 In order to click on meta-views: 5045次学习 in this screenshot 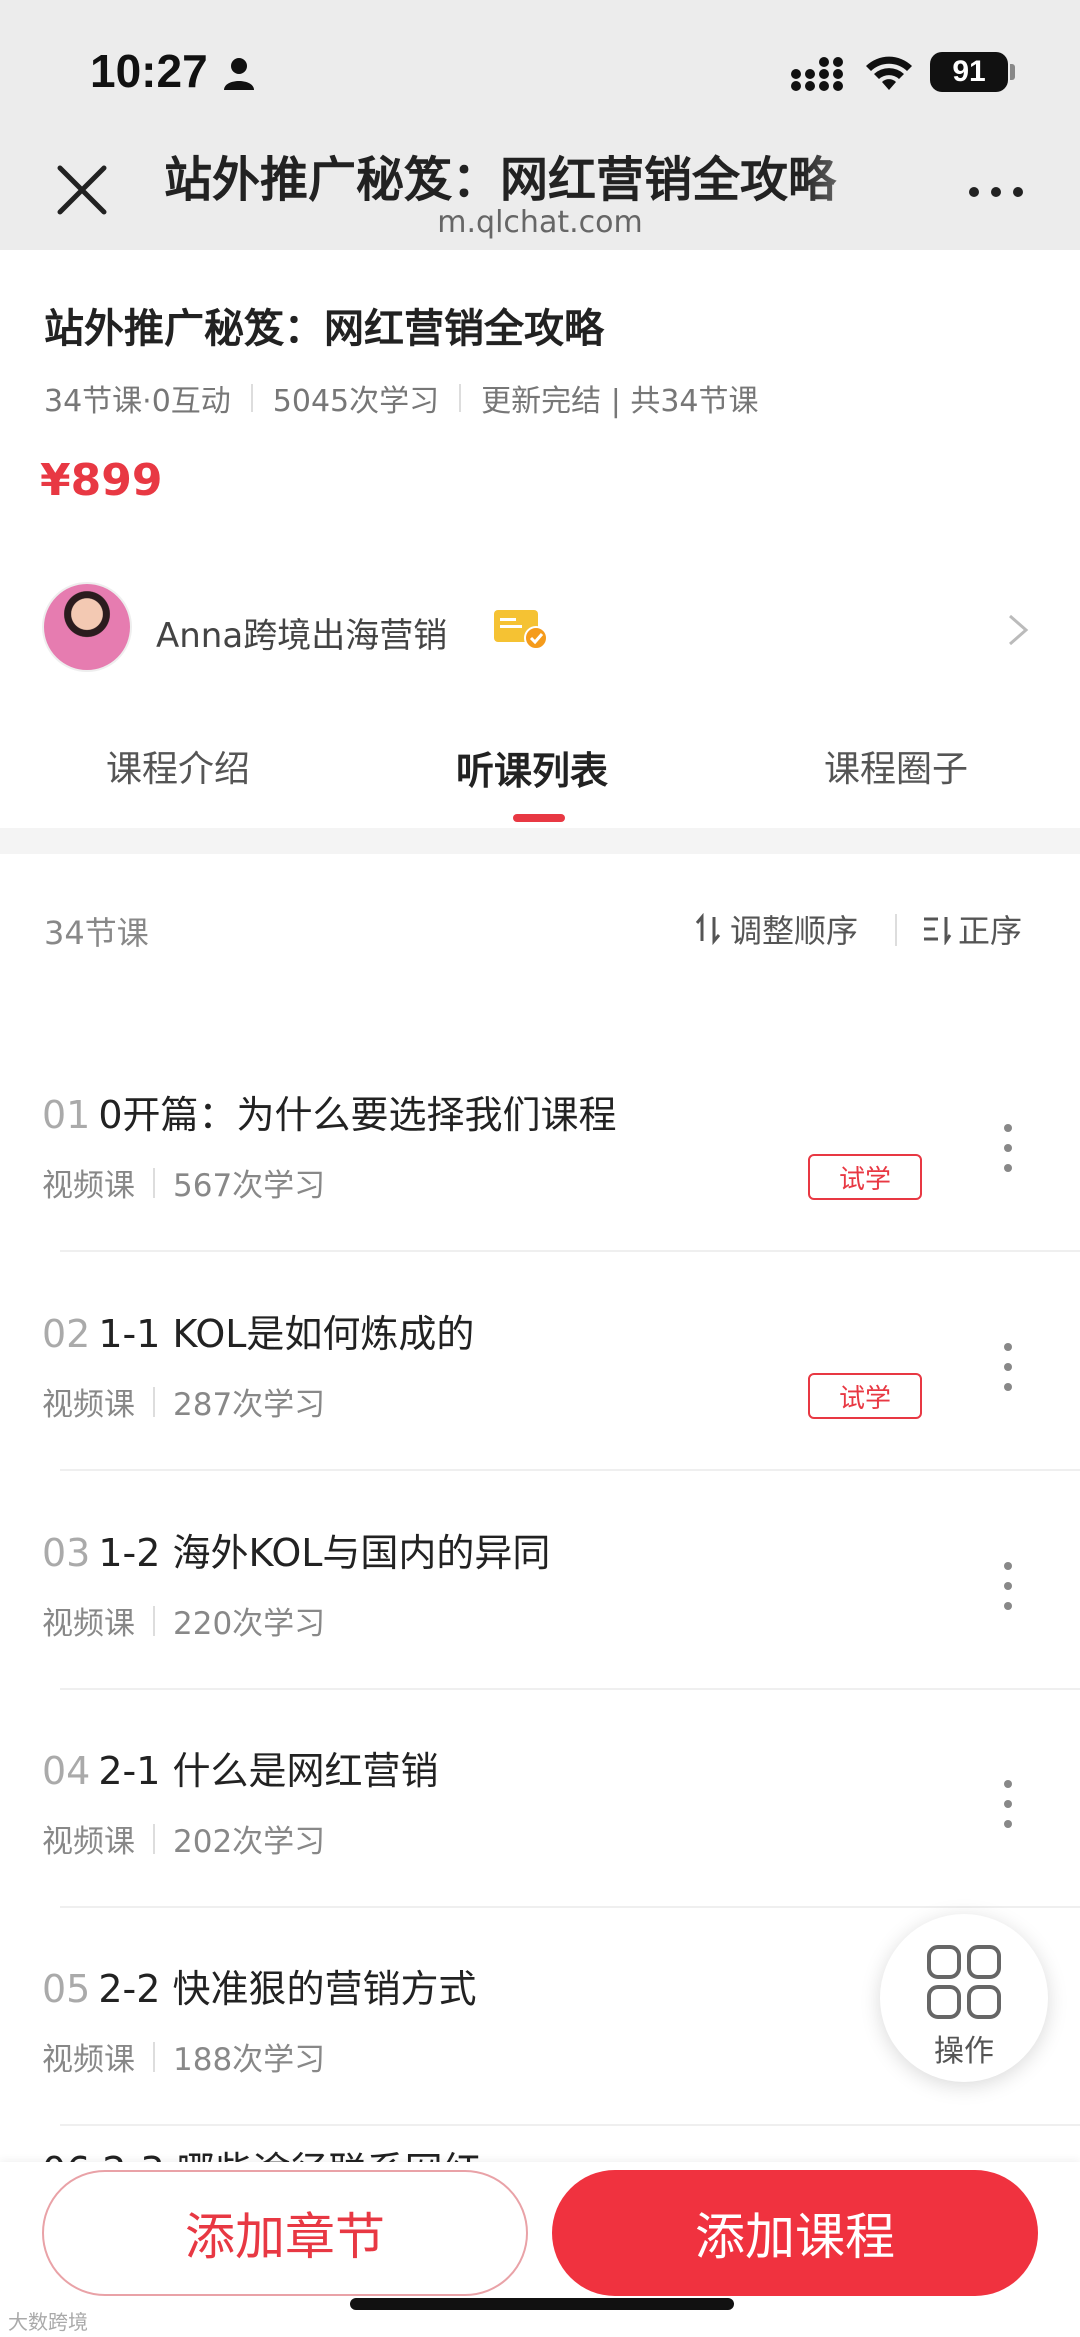, I will do `click(356, 401)`.